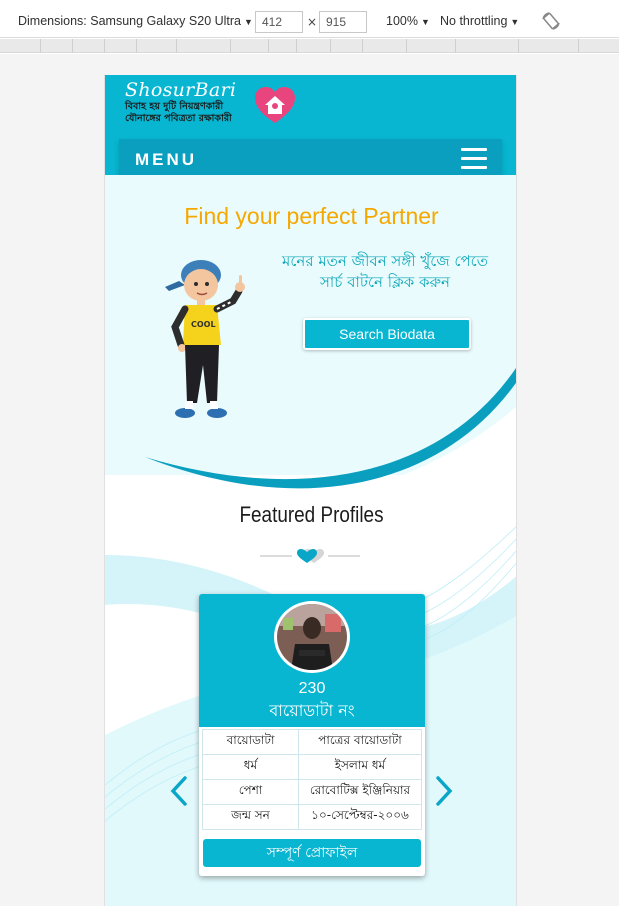  Describe the element at coordinates (360, 767) in the screenshot. I see `detail-value: ইসলাম ধর্ম` at that location.